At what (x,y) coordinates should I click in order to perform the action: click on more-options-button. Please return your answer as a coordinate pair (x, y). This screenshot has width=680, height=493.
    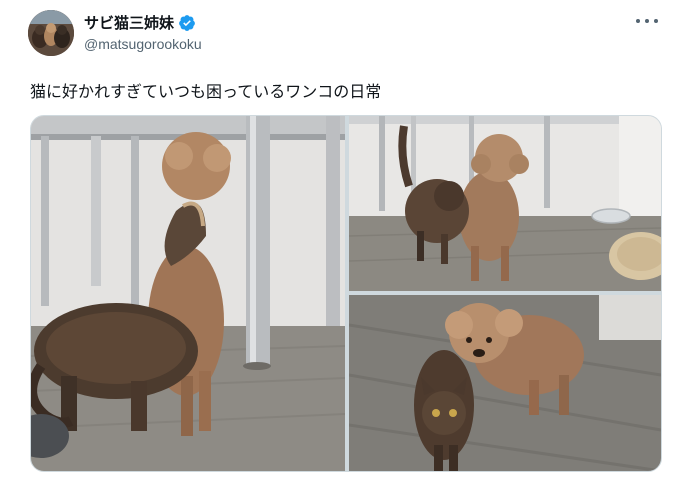
    Looking at the image, I should click on (647, 21).